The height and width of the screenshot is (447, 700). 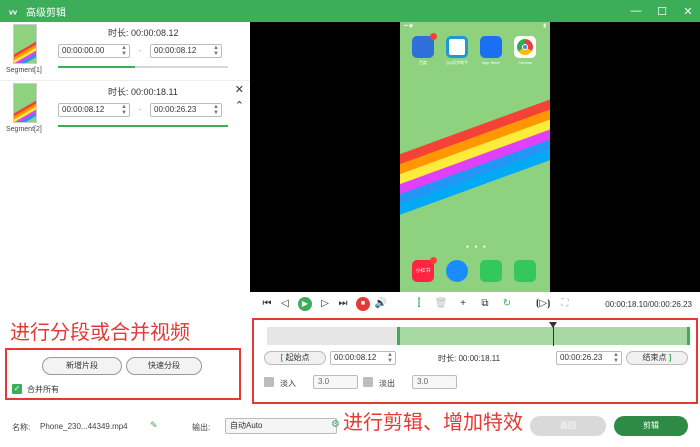 I want to click on start-point-label: 起始点, so click(x=297, y=357).